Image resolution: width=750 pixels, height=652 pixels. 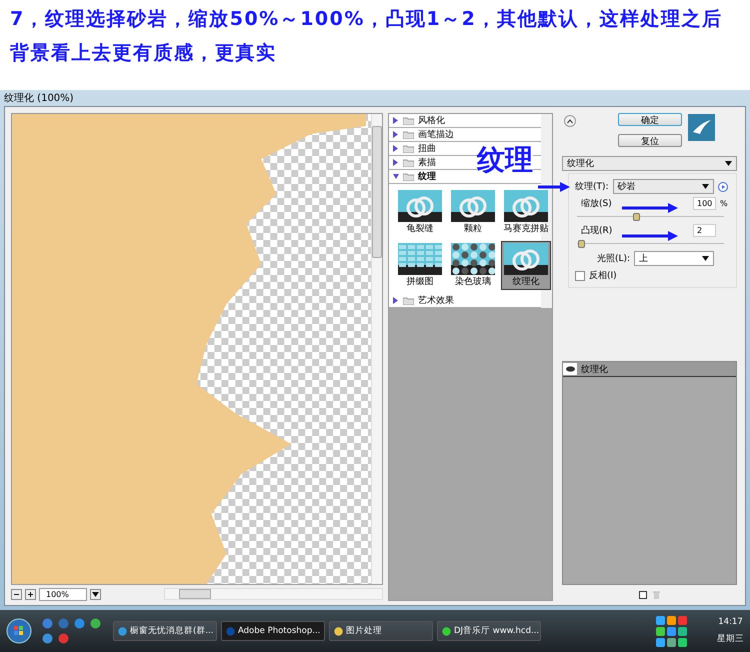 What do you see at coordinates (396, 176) in the screenshot?
I see `collapse-triangle-icon` at bounding box center [396, 176].